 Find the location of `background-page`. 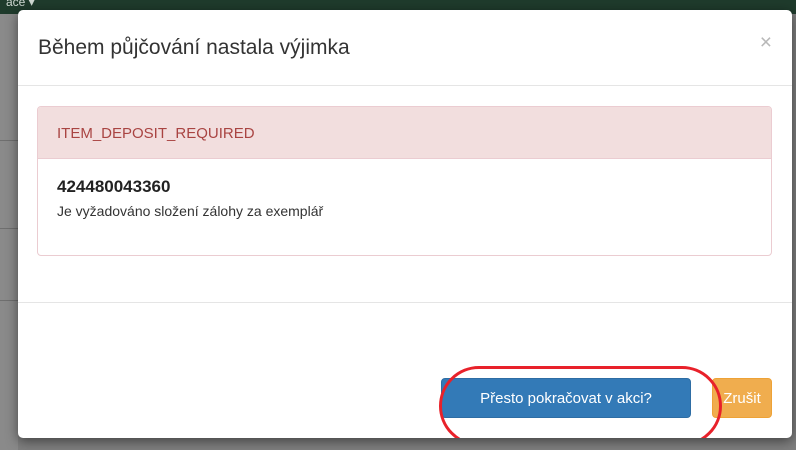

background-page is located at coordinates (9, 232).